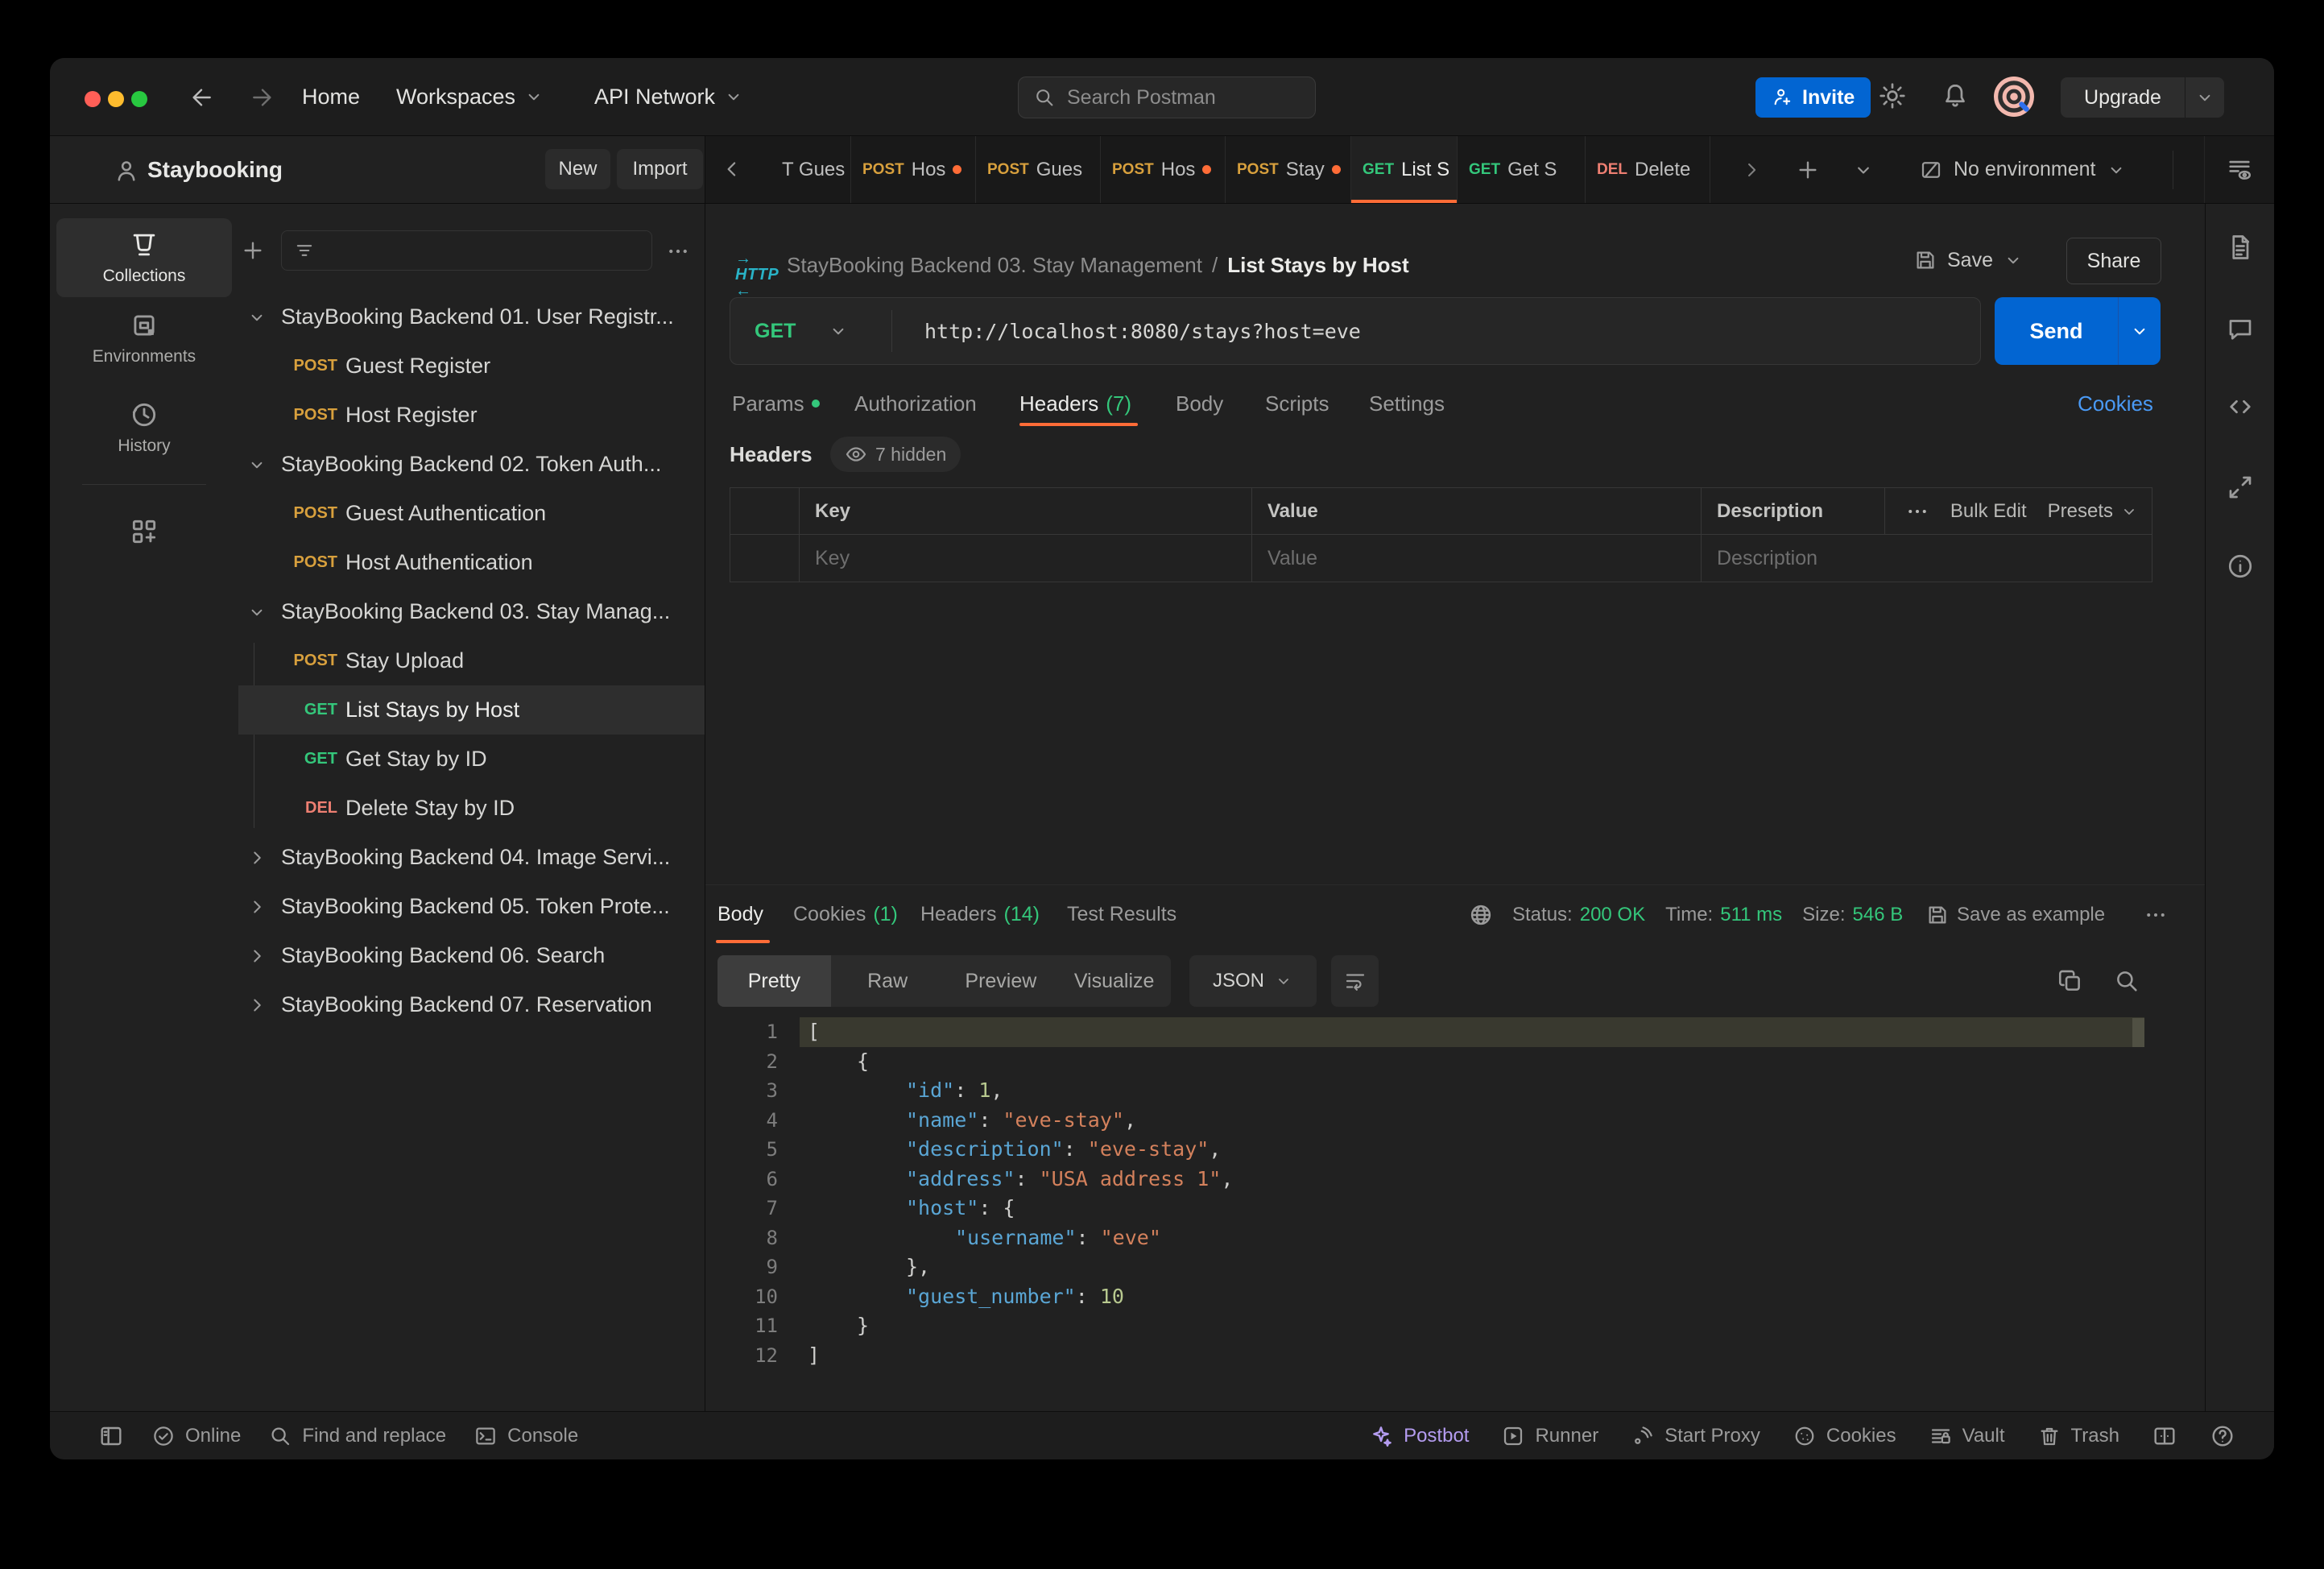 The image size is (2324, 1569). Describe the element at coordinates (215, 169) in the screenshot. I see `workspace-name: Staybooking` at that location.